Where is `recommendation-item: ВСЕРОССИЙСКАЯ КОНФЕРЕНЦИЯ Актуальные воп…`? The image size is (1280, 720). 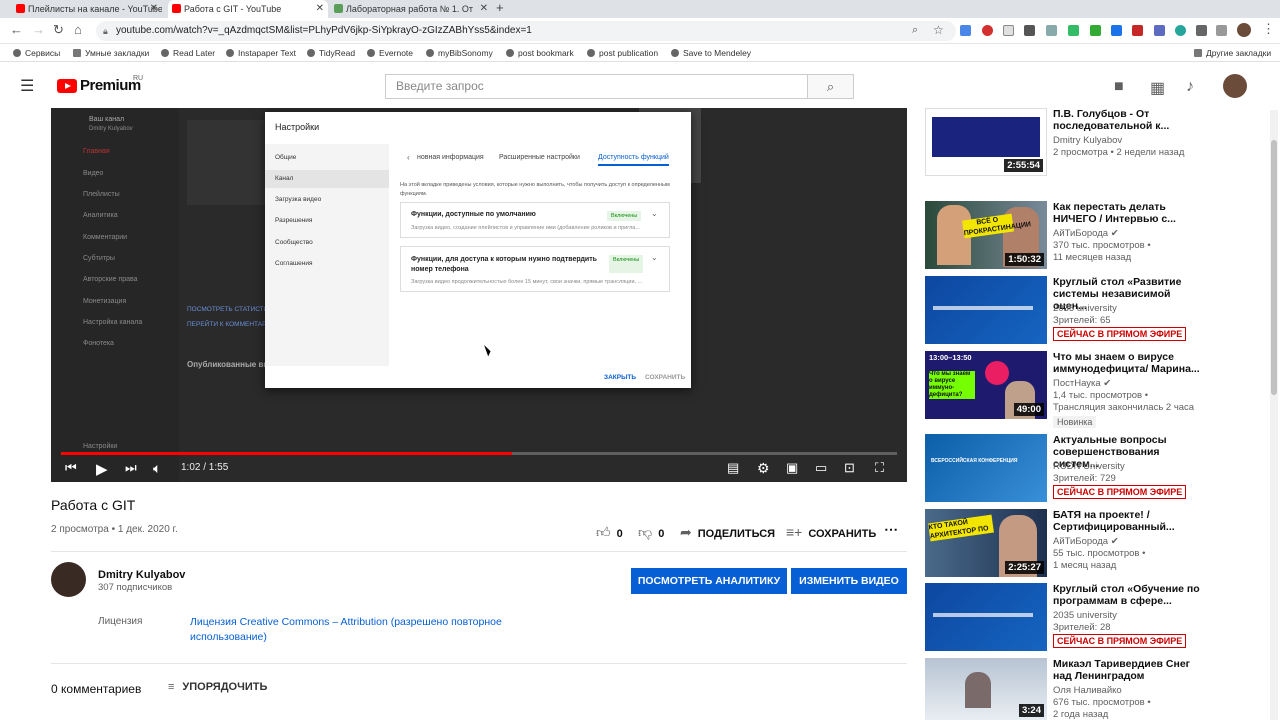
recommendation-item: ВСЕРОССИЙСКАЯ КОНФЕРЕНЦИЯ Актуальные воп… is located at coordinates (1097, 469).